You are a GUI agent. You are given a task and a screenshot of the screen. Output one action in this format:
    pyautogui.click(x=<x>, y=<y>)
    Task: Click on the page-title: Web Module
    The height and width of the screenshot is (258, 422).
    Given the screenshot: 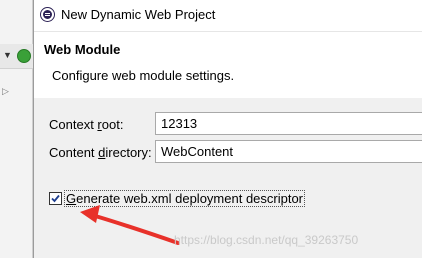 What is the action you would take?
    pyautogui.click(x=82, y=49)
    